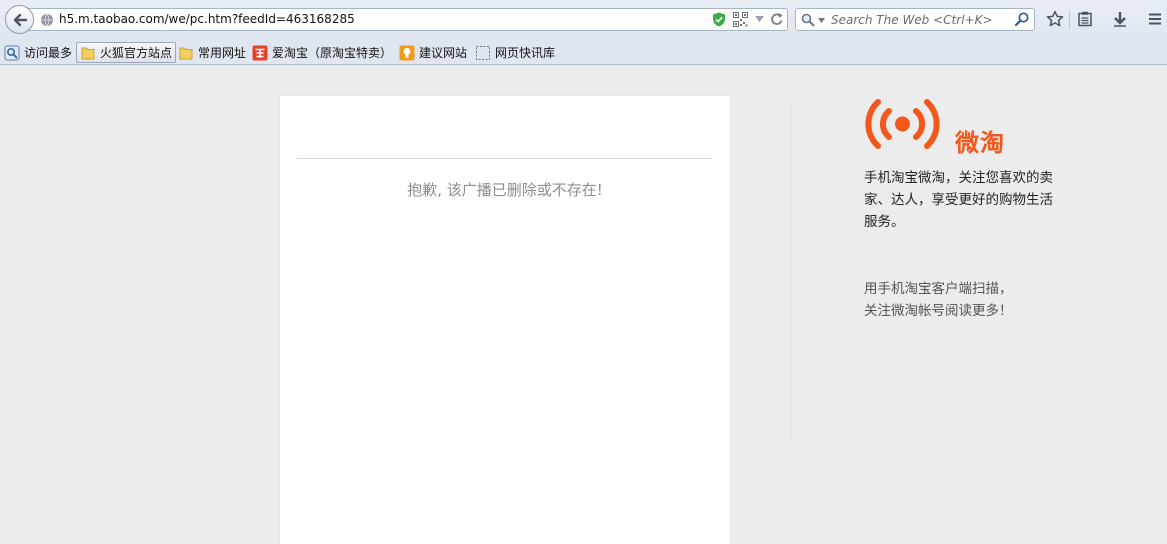 The width and height of the screenshot is (1167, 544). Describe the element at coordinates (1120, 19) in the screenshot. I see `download-icon` at that location.